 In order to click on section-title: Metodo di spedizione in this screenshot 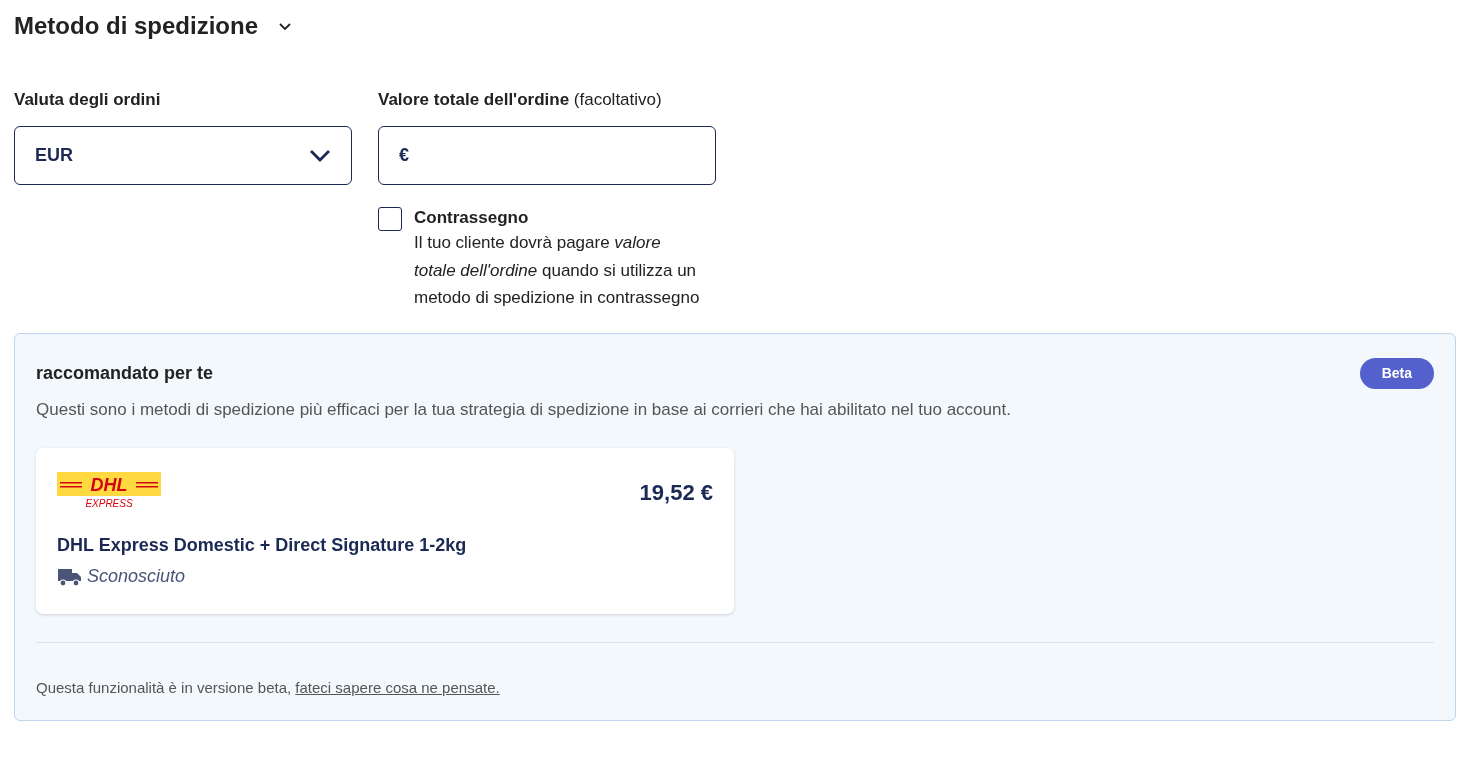, I will do `click(136, 26)`.